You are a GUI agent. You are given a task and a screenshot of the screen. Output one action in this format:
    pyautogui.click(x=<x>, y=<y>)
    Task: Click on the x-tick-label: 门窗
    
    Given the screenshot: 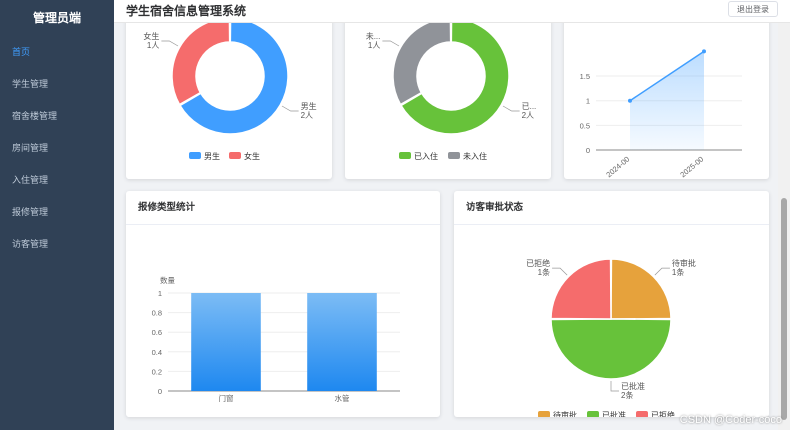 What is the action you would take?
    pyautogui.click(x=226, y=398)
    